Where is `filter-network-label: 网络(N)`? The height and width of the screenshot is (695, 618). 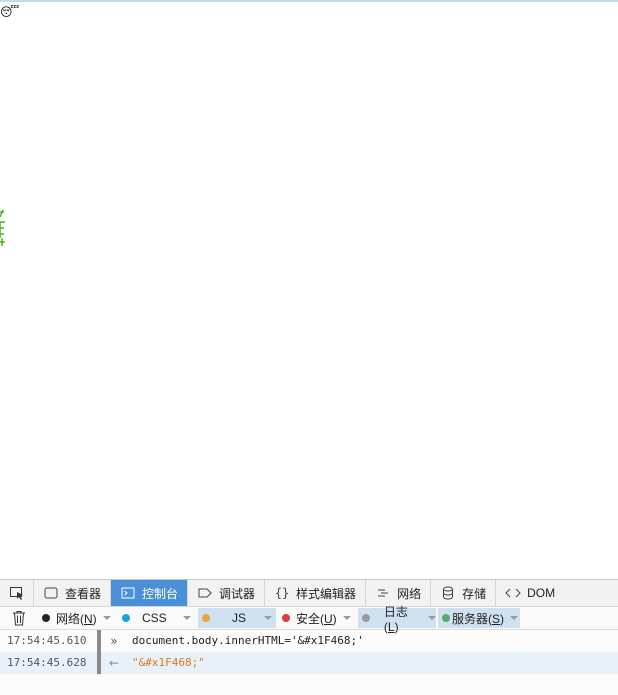
filter-network-label: 网络(N) is located at coordinates (76, 618).